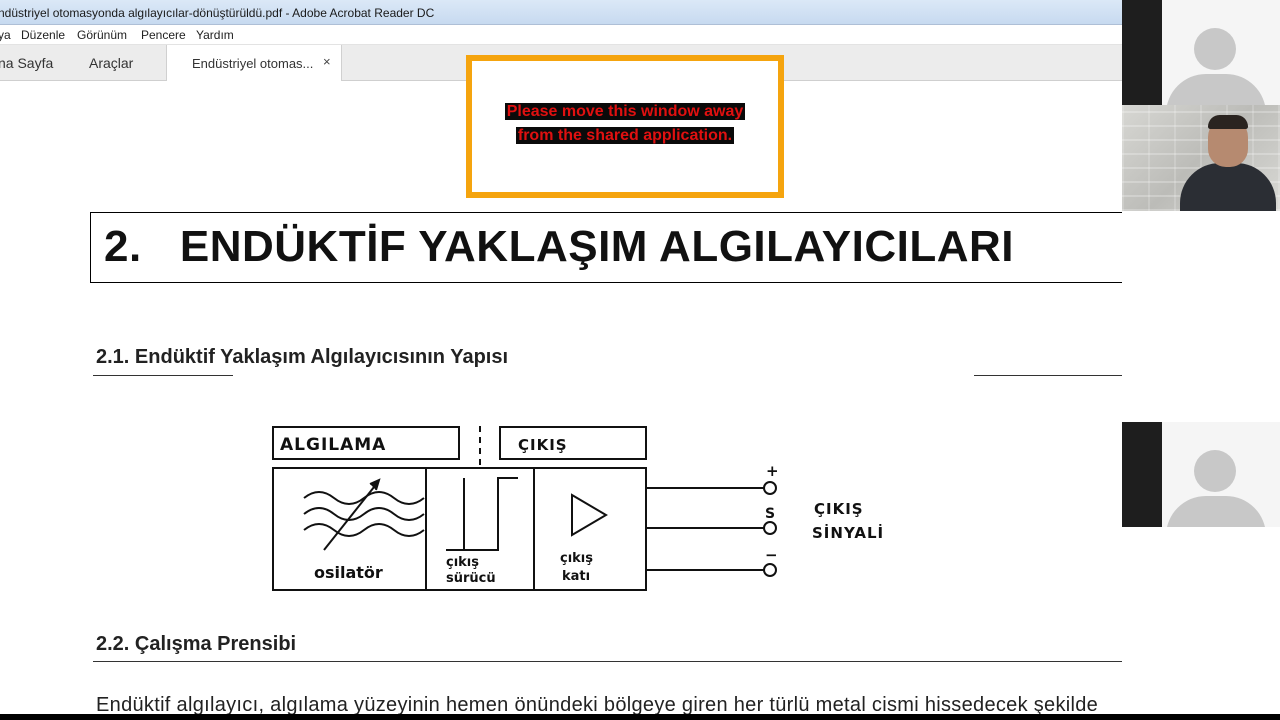 This screenshot has width=1280, height=720. I want to click on label-driver-2: sürücü, so click(471, 578).